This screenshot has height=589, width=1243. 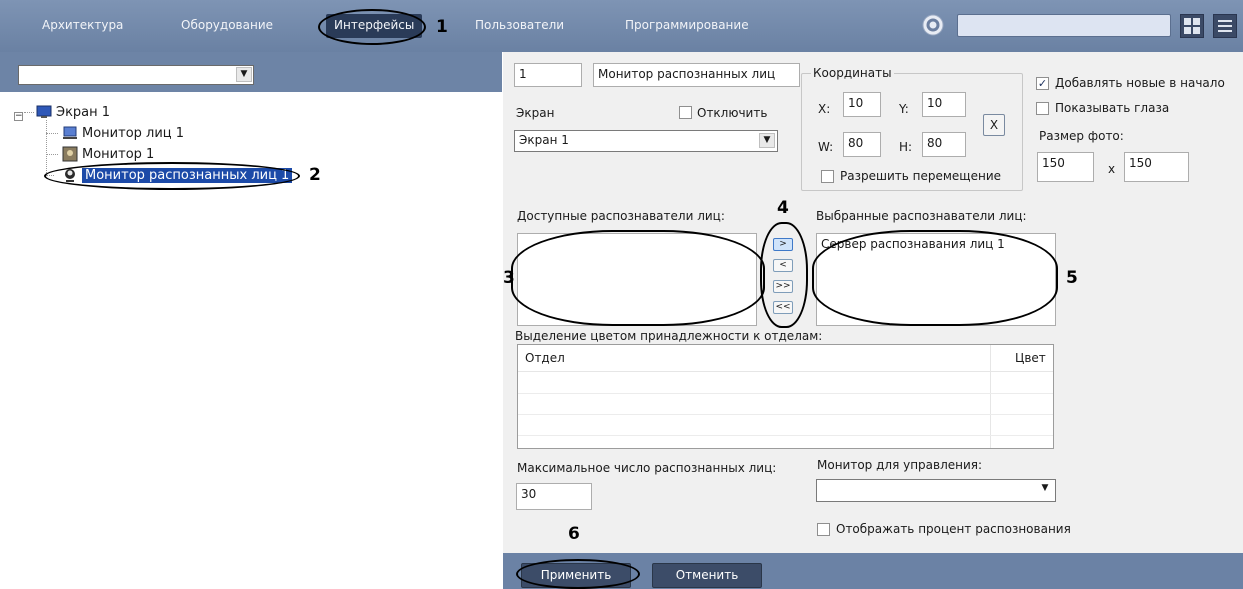 I want to click on add-new-first-checkbox: ✓, so click(x=1042, y=83).